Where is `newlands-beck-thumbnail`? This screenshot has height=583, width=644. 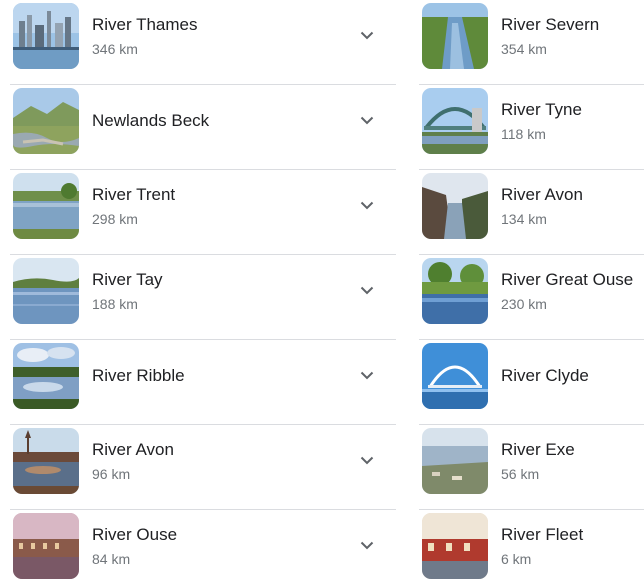
newlands-beck-thumbnail is located at coordinates (46, 121).